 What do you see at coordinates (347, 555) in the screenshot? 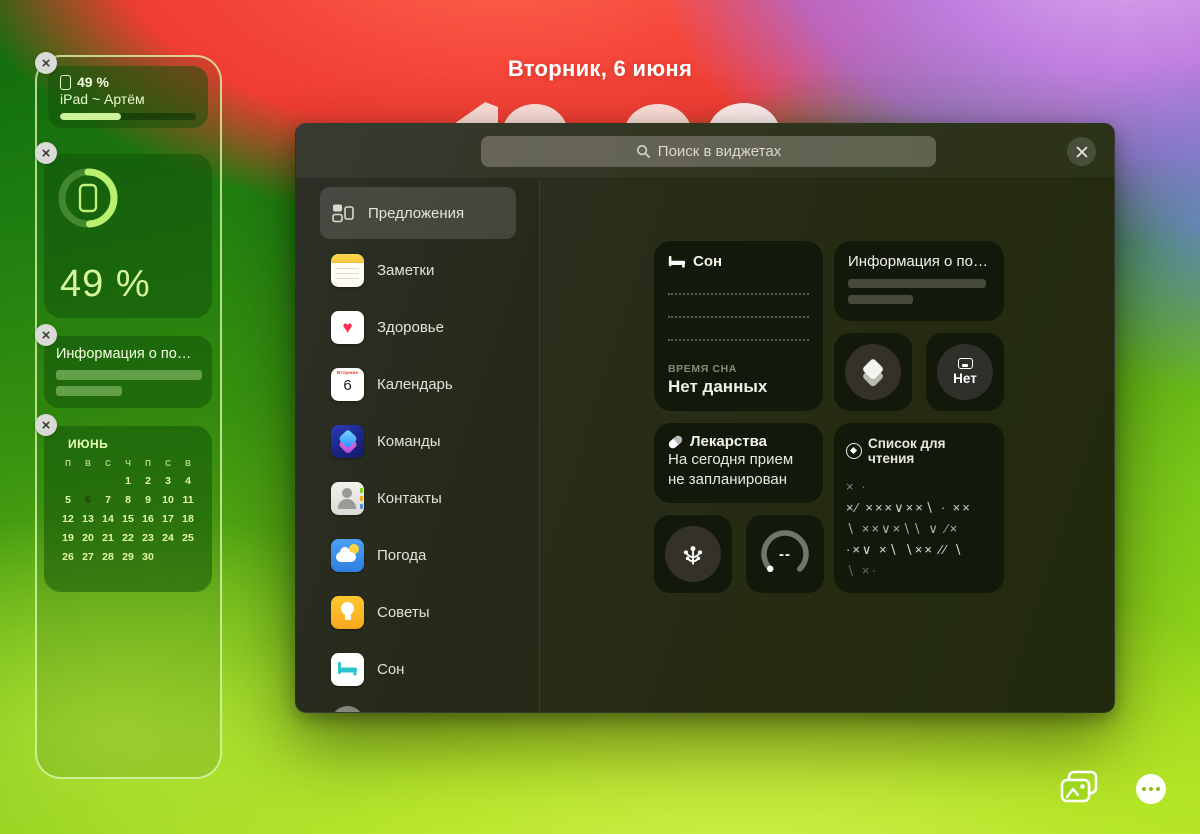
I see `weather-app-icon` at bounding box center [347, 555].